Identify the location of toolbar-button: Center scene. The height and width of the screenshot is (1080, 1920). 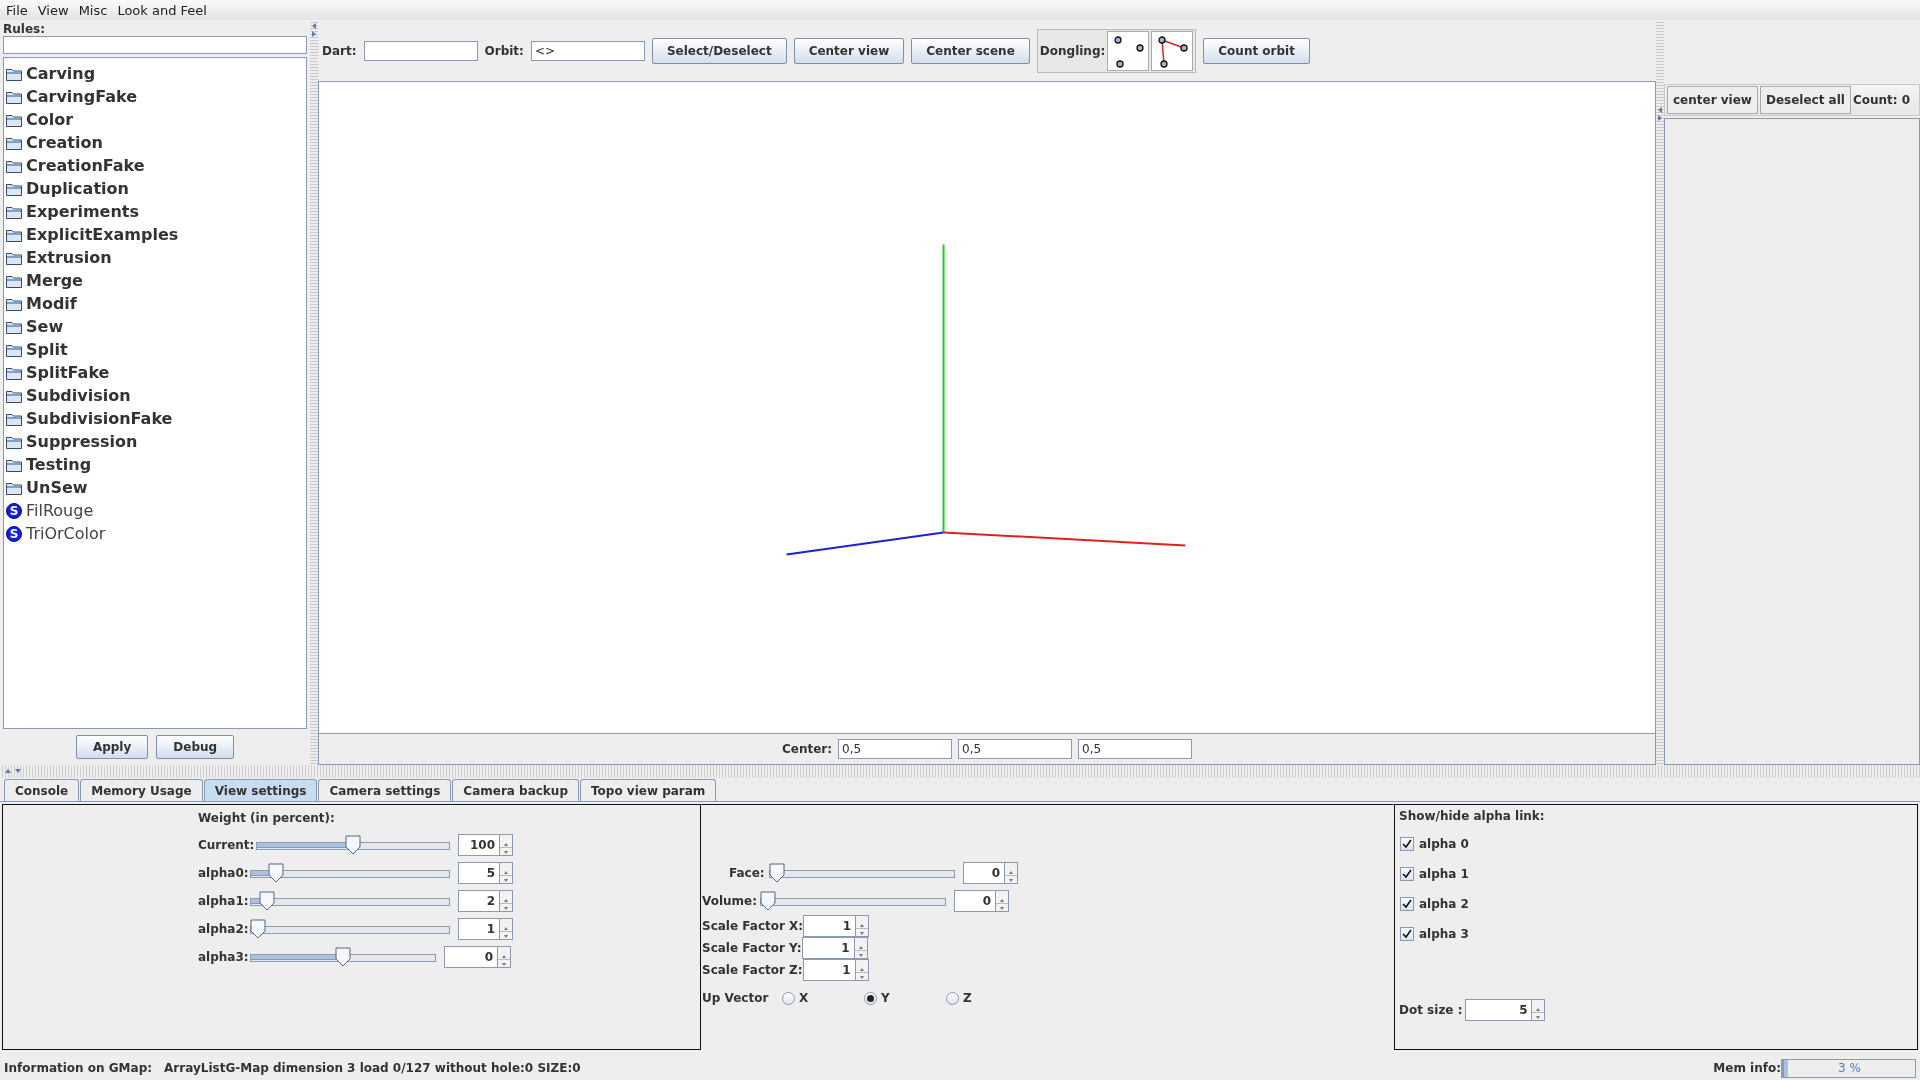
(970, 50).